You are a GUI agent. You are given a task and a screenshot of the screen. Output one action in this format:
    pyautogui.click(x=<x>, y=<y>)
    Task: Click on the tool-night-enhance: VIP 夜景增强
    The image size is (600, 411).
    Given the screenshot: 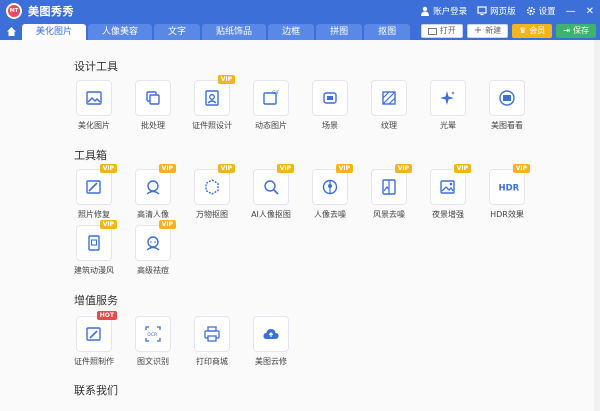 What is the action you would take?
    pyautogui.click(x=448, y=192)
    